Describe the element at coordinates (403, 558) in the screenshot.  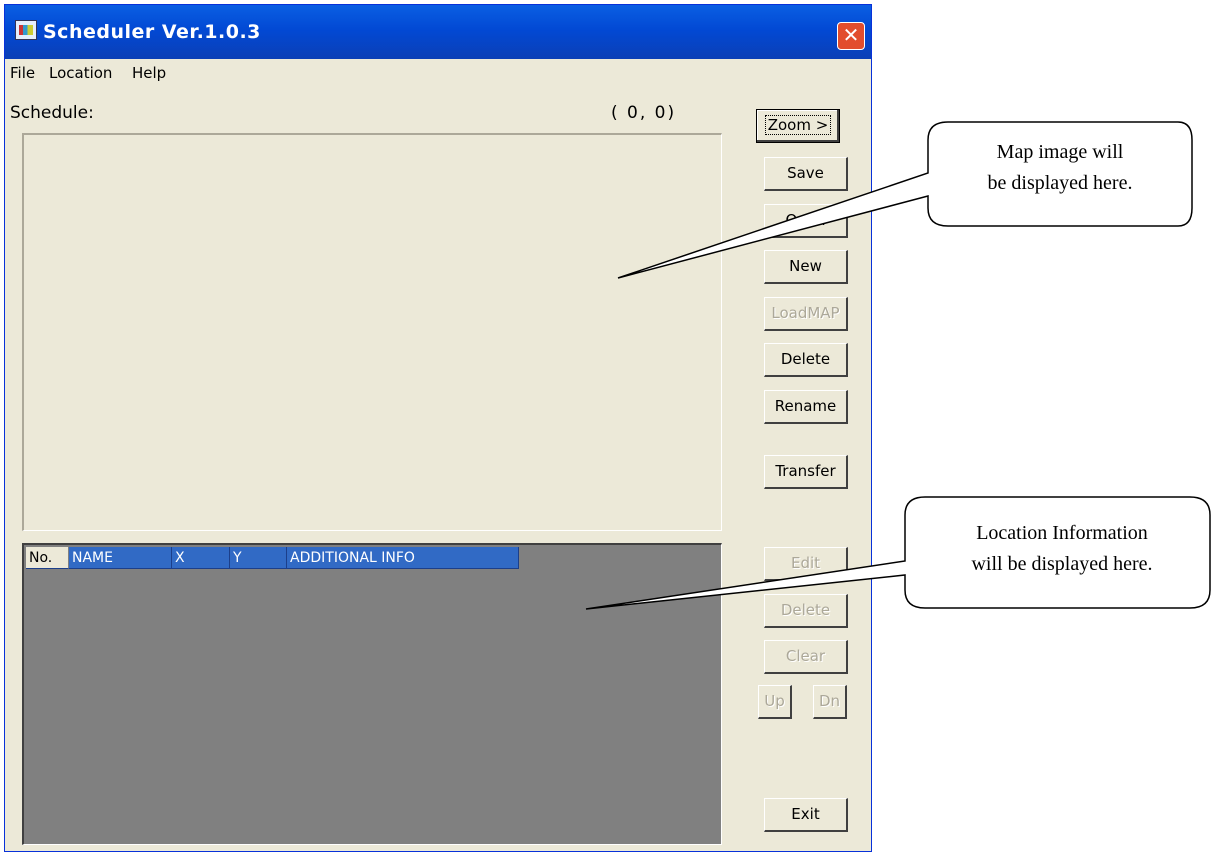
I see `column-header-additional-info: ADDITIONAL INFO` at that location.